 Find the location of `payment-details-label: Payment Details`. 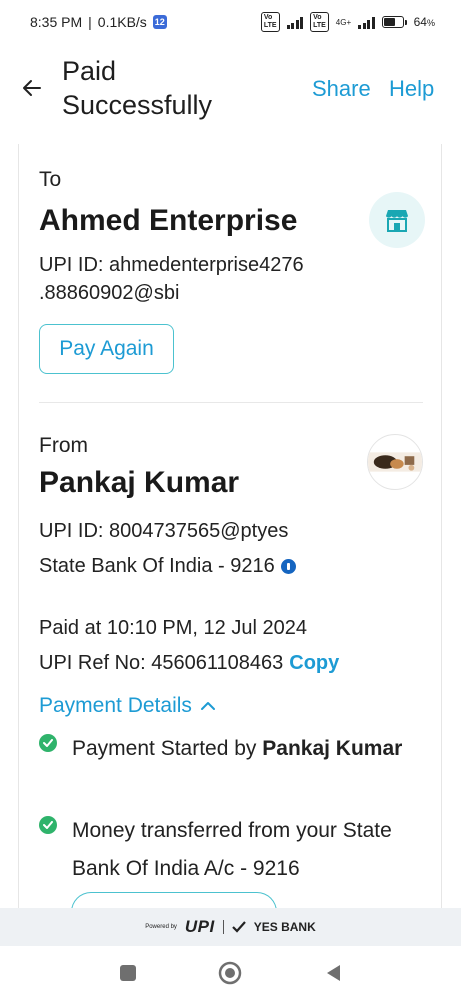

payment-details-label: Payment Details is located at coordinates (115, 705).